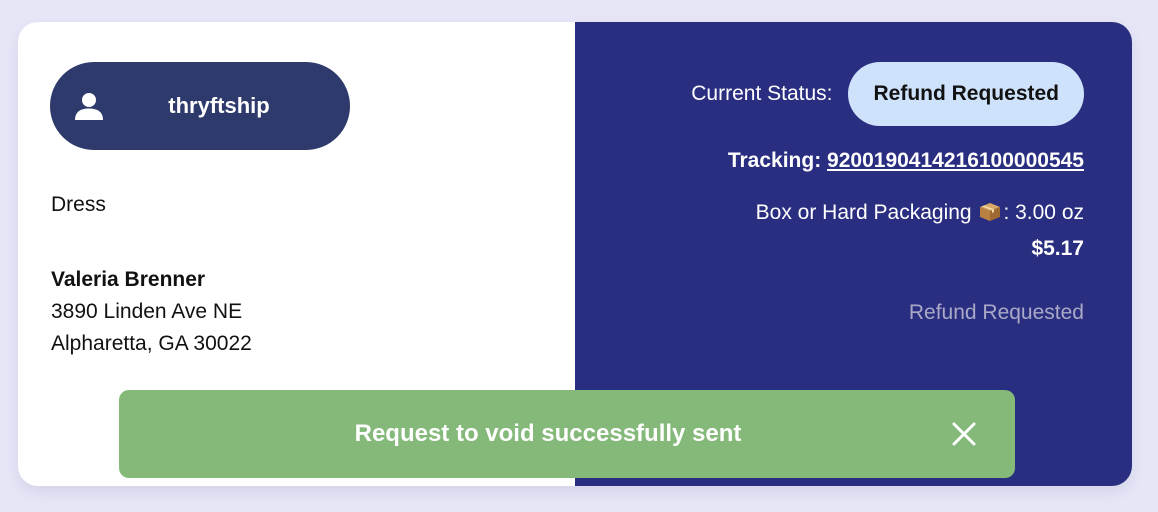 The height and width of the screenshot is (512, 1158). What do you see at coordinates (990, 212) in the screenshot?
I see `package-icon` at bounding box center [990, 212].